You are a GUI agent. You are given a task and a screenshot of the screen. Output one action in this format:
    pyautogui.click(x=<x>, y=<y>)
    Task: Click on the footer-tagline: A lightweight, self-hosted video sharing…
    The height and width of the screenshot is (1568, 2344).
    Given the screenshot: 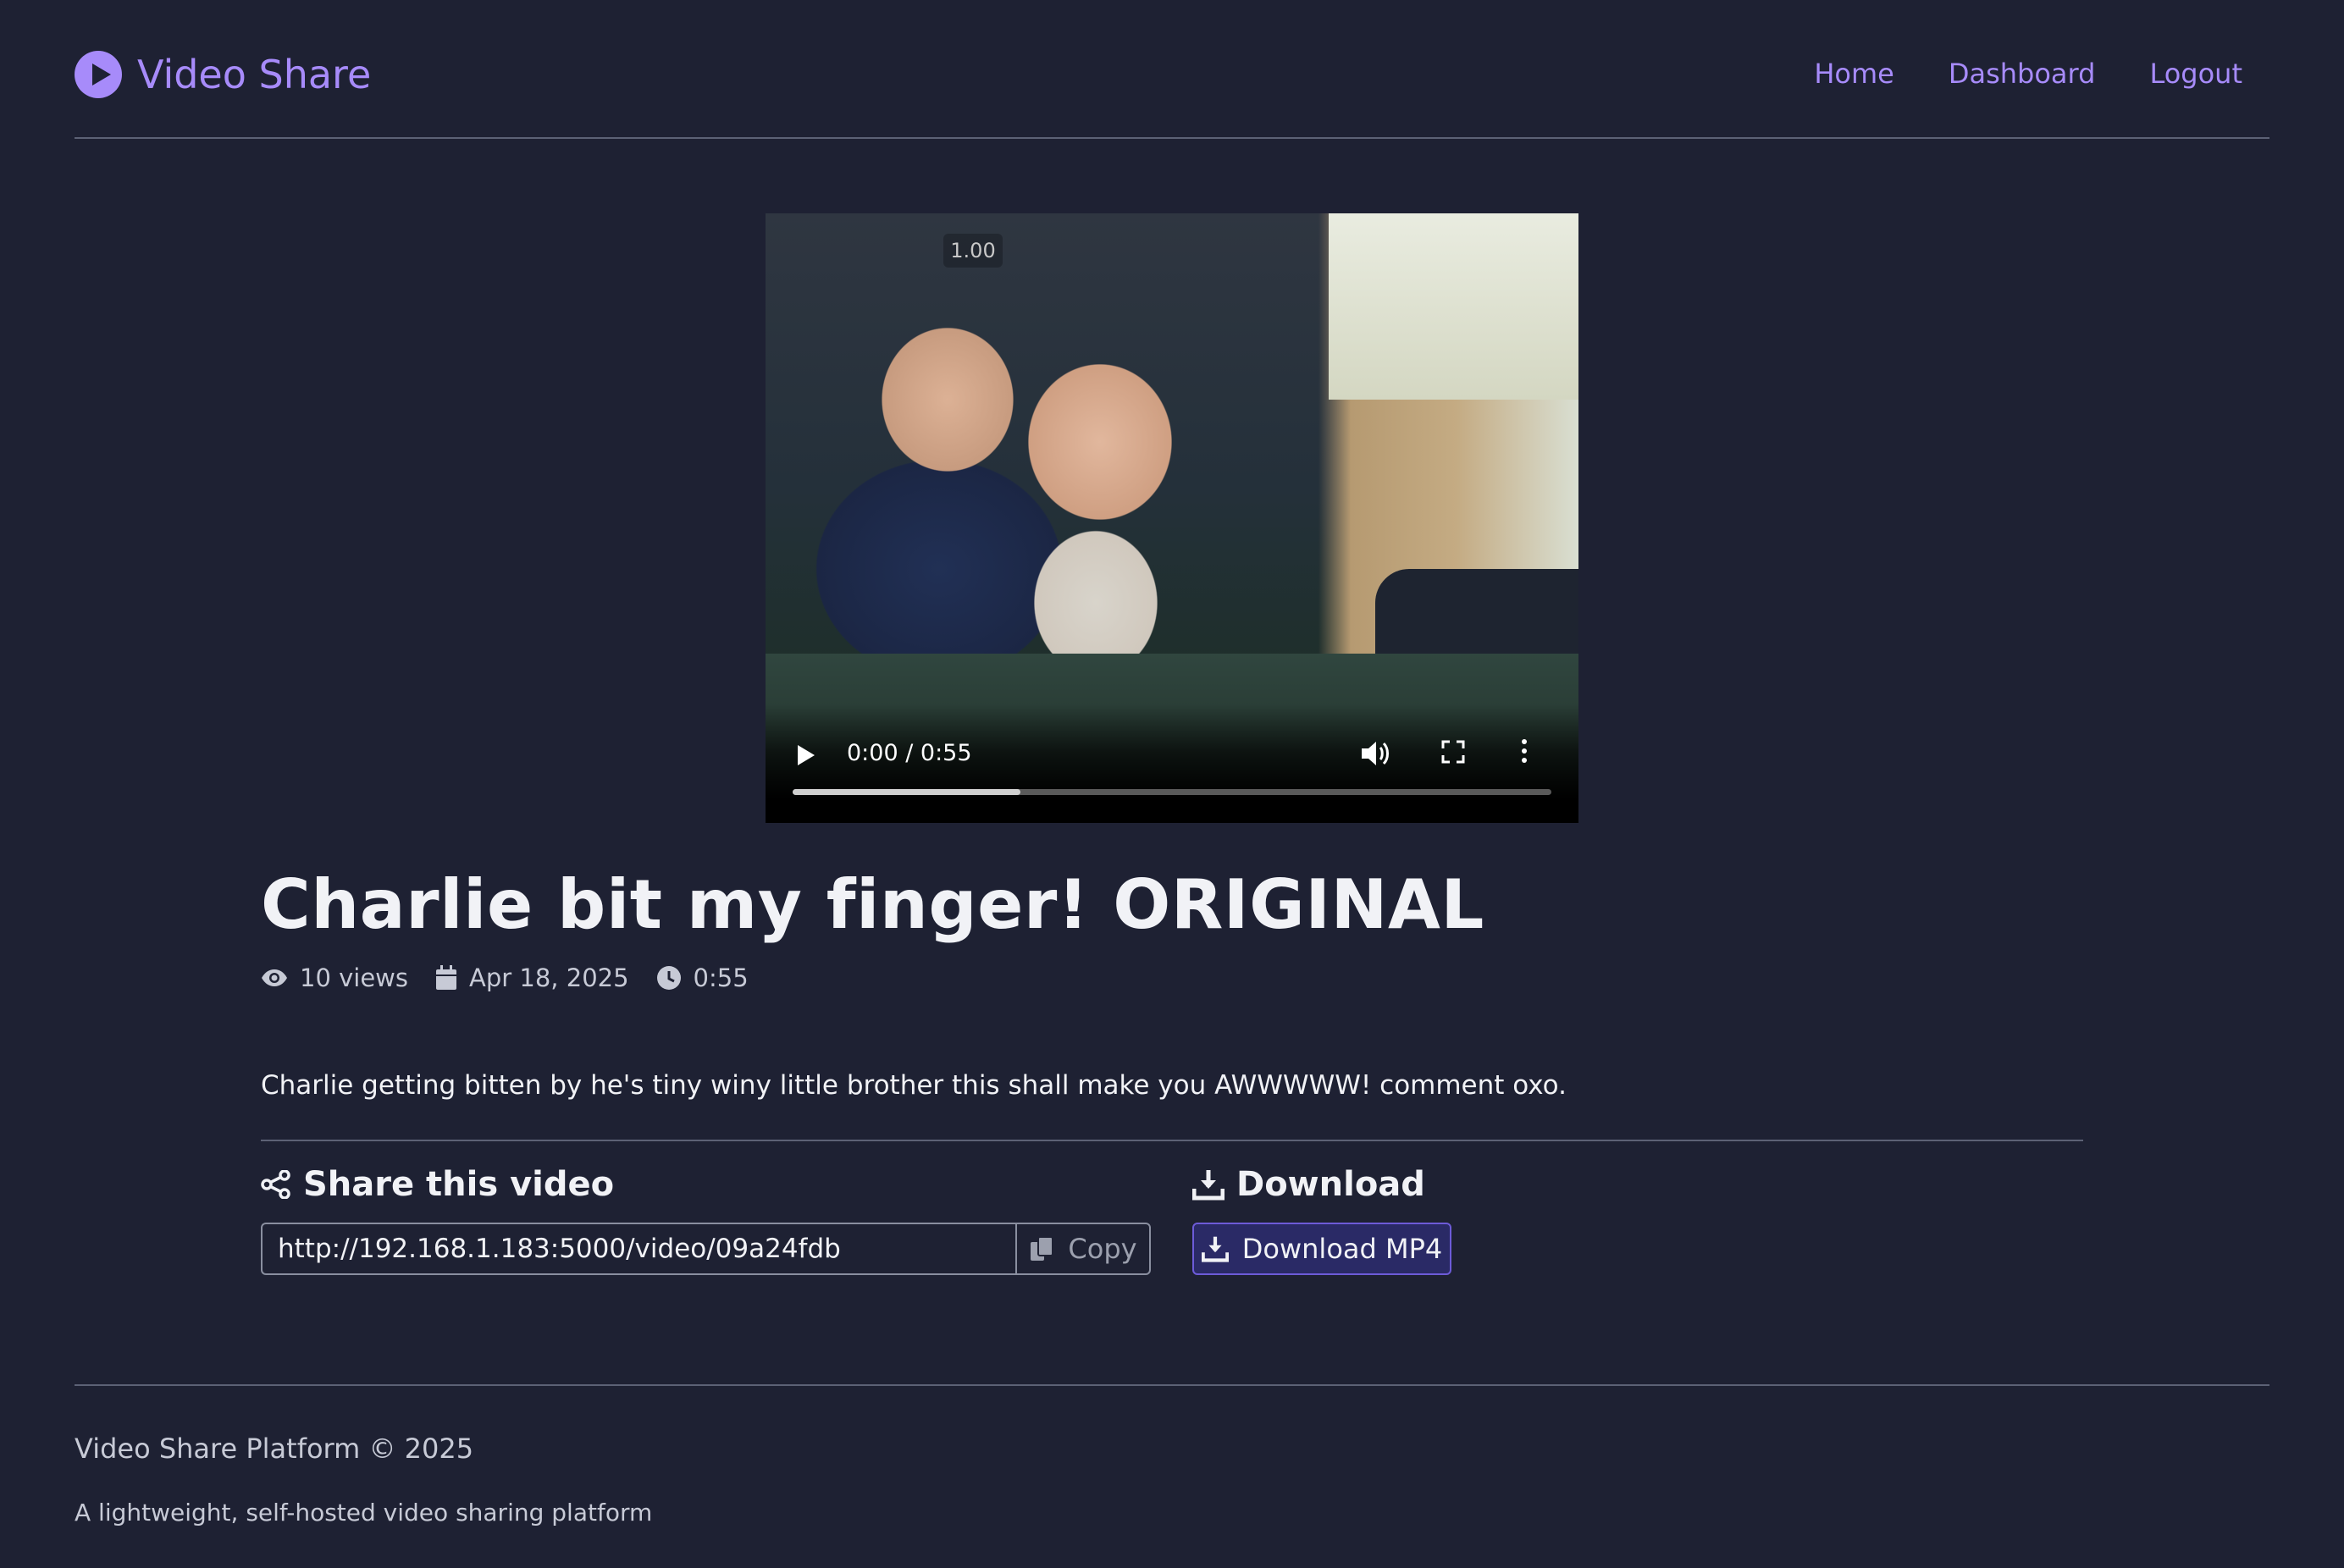 What is the action you would take?
    pyautogui.click(x=364, y=1513)
    